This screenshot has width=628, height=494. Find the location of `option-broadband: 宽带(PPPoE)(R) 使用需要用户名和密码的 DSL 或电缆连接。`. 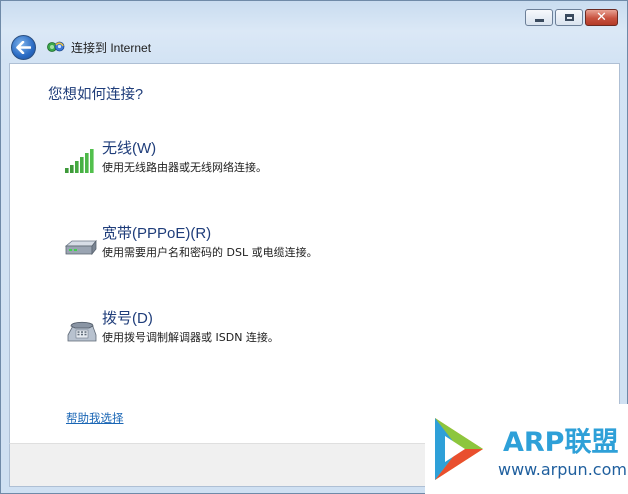

option-broadband: 宽带(PPPoE)(R) 使用需要用户名和密码的 DSL 或电缆连接。 is located at coordinates (190, 242).